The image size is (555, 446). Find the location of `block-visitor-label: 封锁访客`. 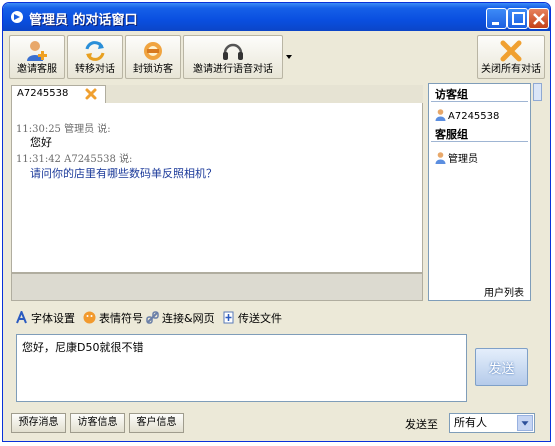

block-visitor-label: 封锁访客 is located at coordinates (153, 69).